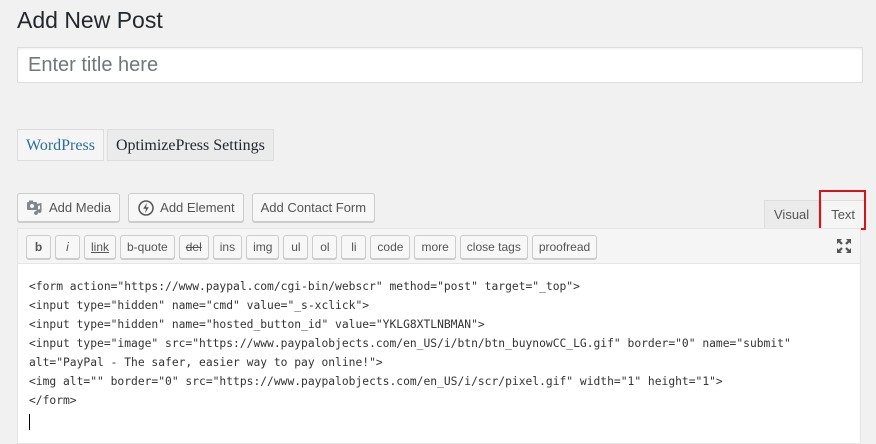  What do you see at coordinates (35, 208) in the screenshot?
I see `camera-music-icon` at bounding box center [35, 208].